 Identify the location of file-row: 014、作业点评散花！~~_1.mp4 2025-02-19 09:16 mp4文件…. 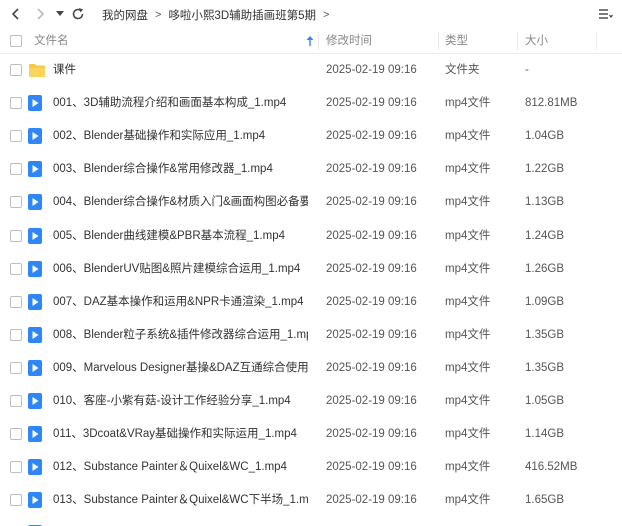
(311, 521).